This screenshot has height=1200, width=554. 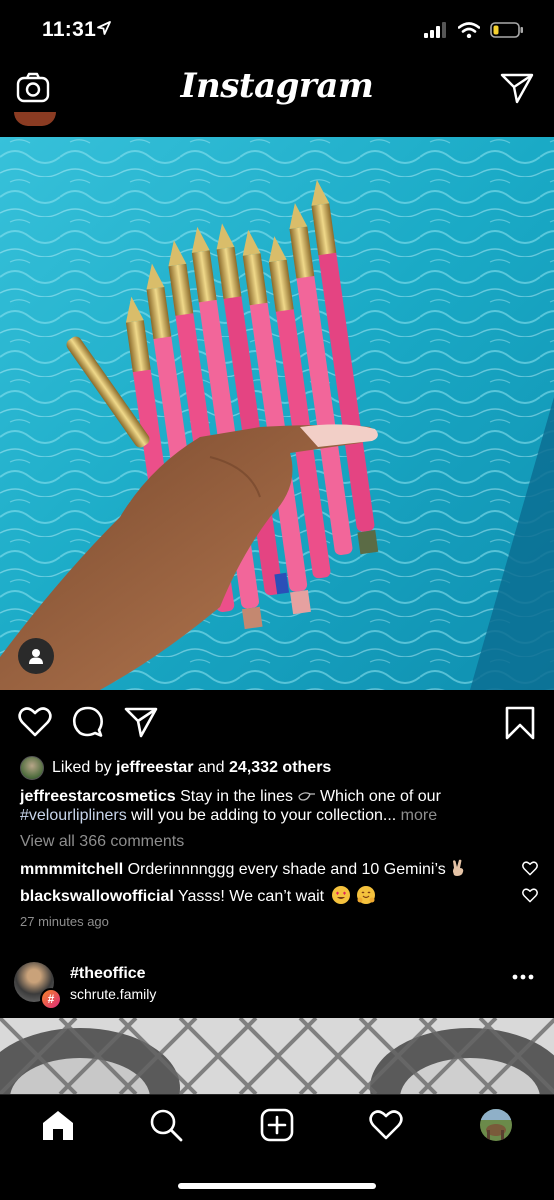 I want to click on next-post-header: # #theoffice schrute.family, so click(x=277, y=988).